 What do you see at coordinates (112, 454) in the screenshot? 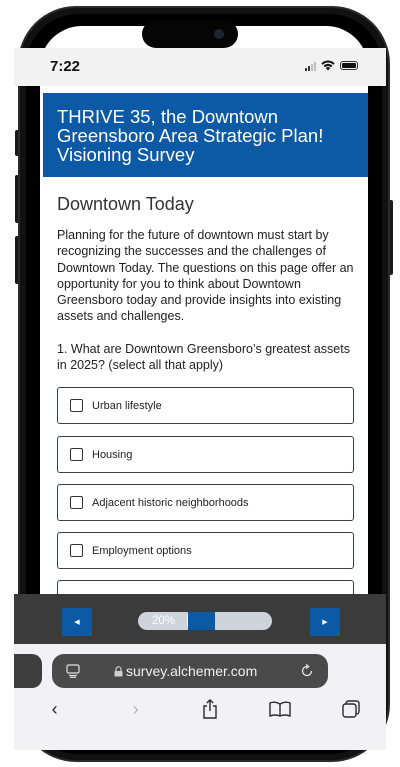
I see `option-label: Housing` at bounding box center [112, 454].